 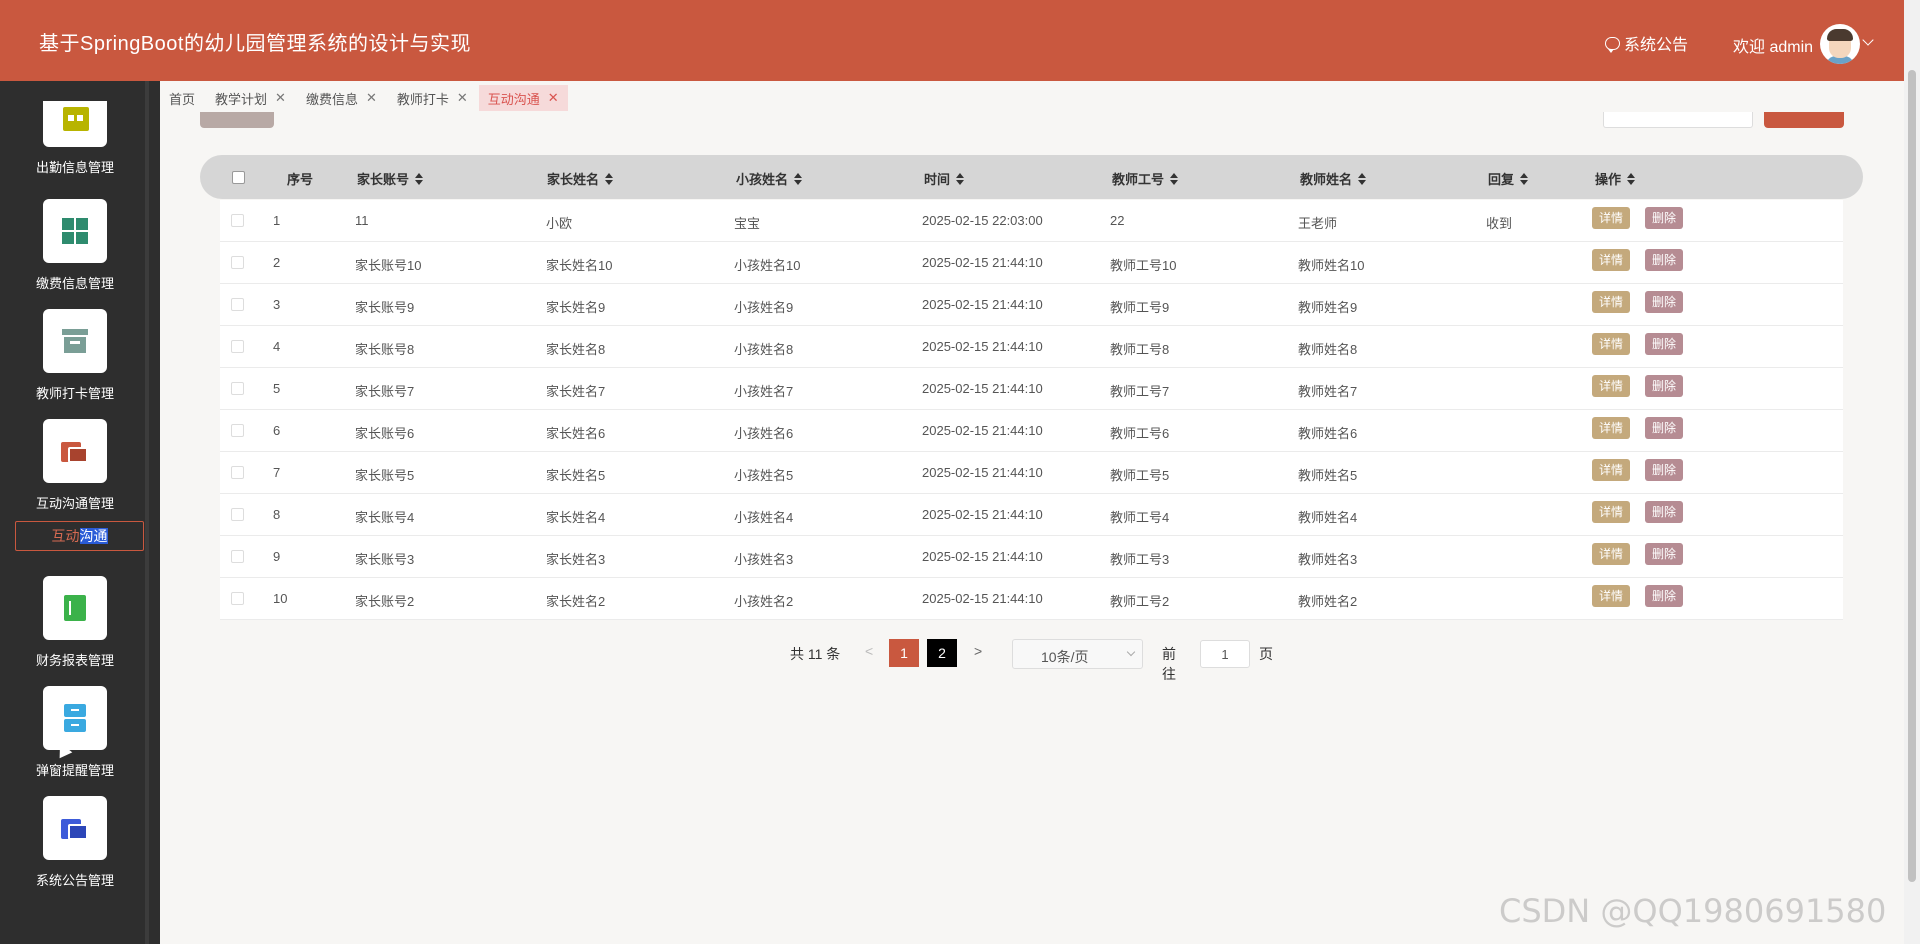 What do you see at coordinates (1140, 349) in the screenshot?
I see `cell-teacher-id: 教师工号8` at bounding box center [1140, 349].